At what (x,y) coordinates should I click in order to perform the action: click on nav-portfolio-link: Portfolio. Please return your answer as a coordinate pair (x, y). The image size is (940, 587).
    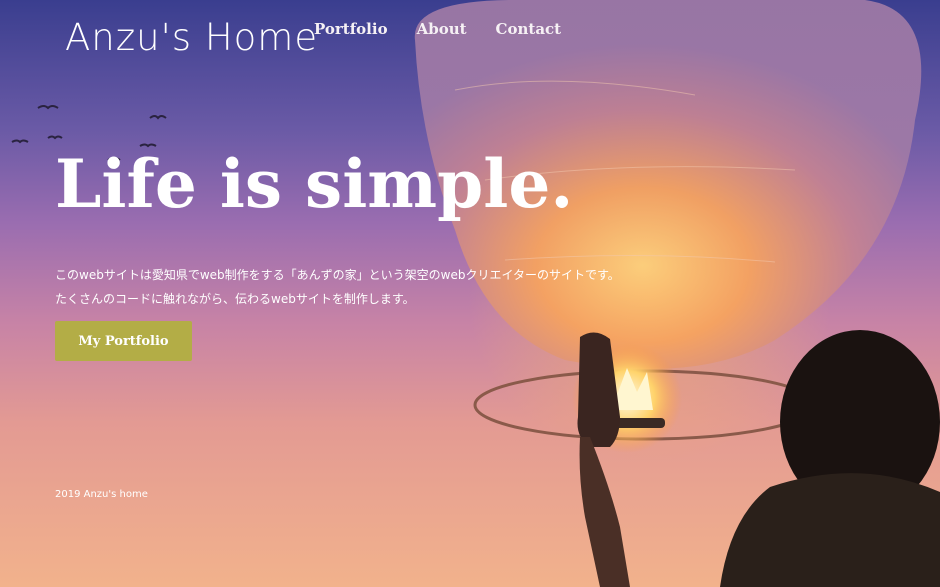
    Looking at the image, I should click on (351, 29).